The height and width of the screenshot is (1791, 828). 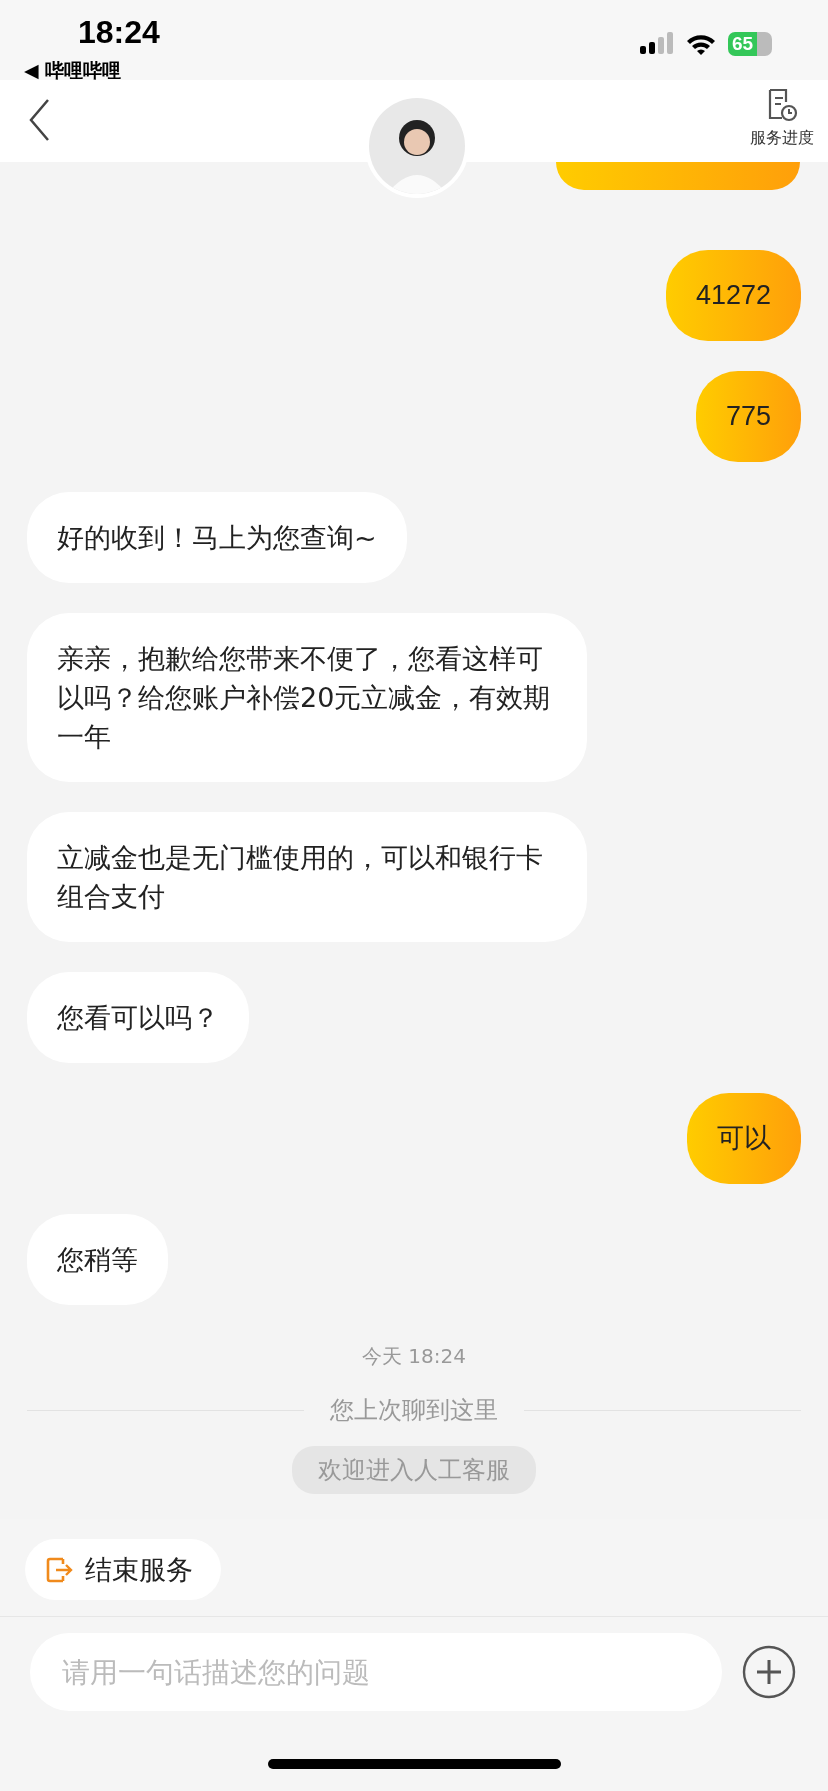 I want to click on message-input: 请用一句话描述您的问题, so click(x=376, y=1672).